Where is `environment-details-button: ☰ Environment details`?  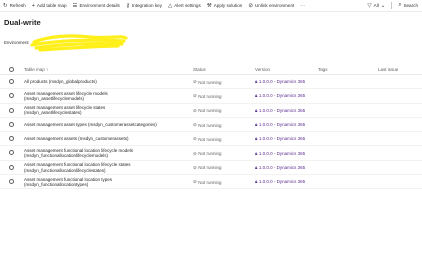 environment-details-button: ☰ Environment details is located at coordinates (96, 6).